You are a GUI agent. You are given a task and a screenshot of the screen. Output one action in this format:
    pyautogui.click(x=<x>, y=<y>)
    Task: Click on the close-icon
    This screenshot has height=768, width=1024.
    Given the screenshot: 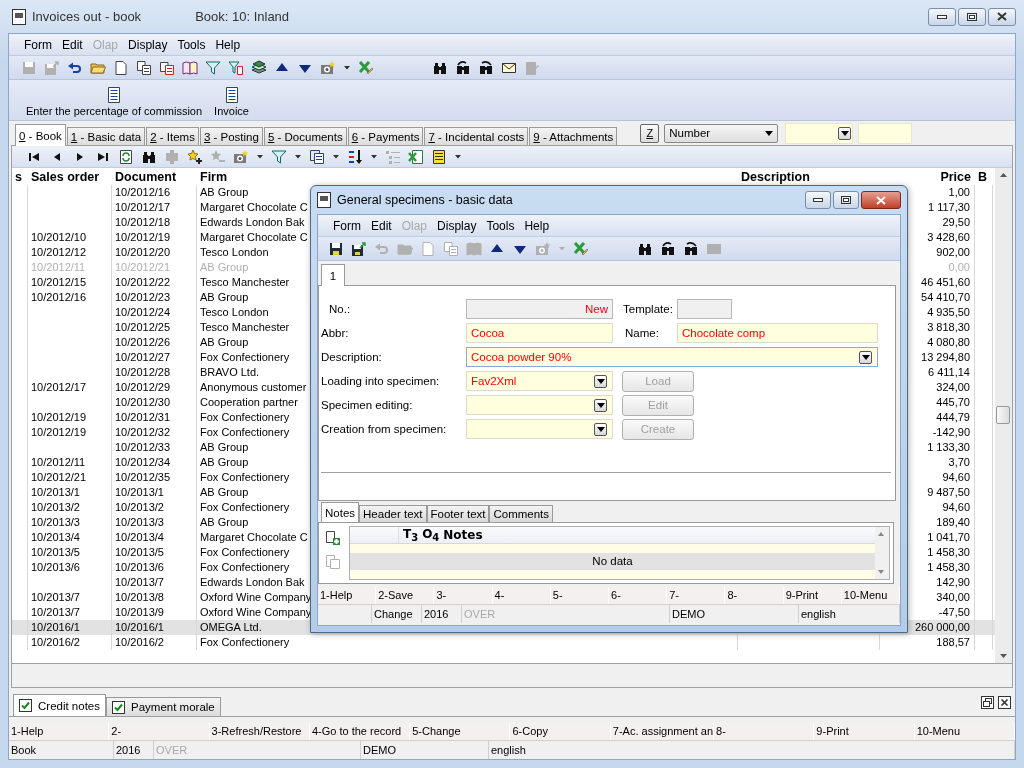 What is the action you would take?
    pyautogui.click(x=1004, y=702)
    